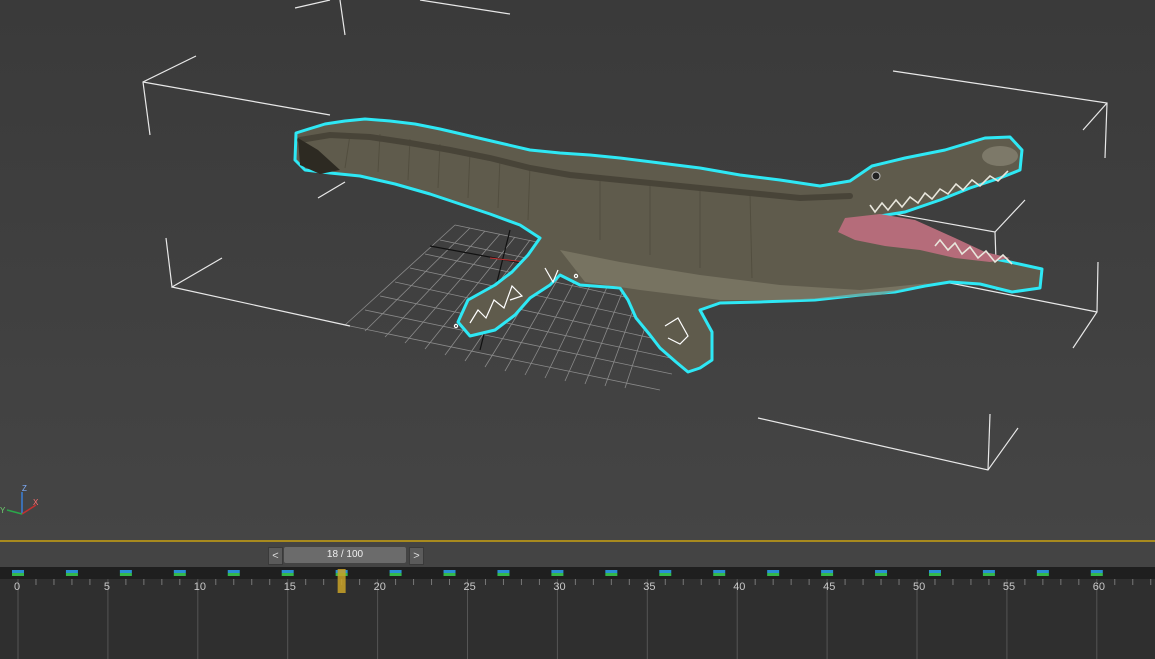  Describe the element at coordinates (469, 587) in the screenshot. I see `trackbar-tick-label: 25` at that location.